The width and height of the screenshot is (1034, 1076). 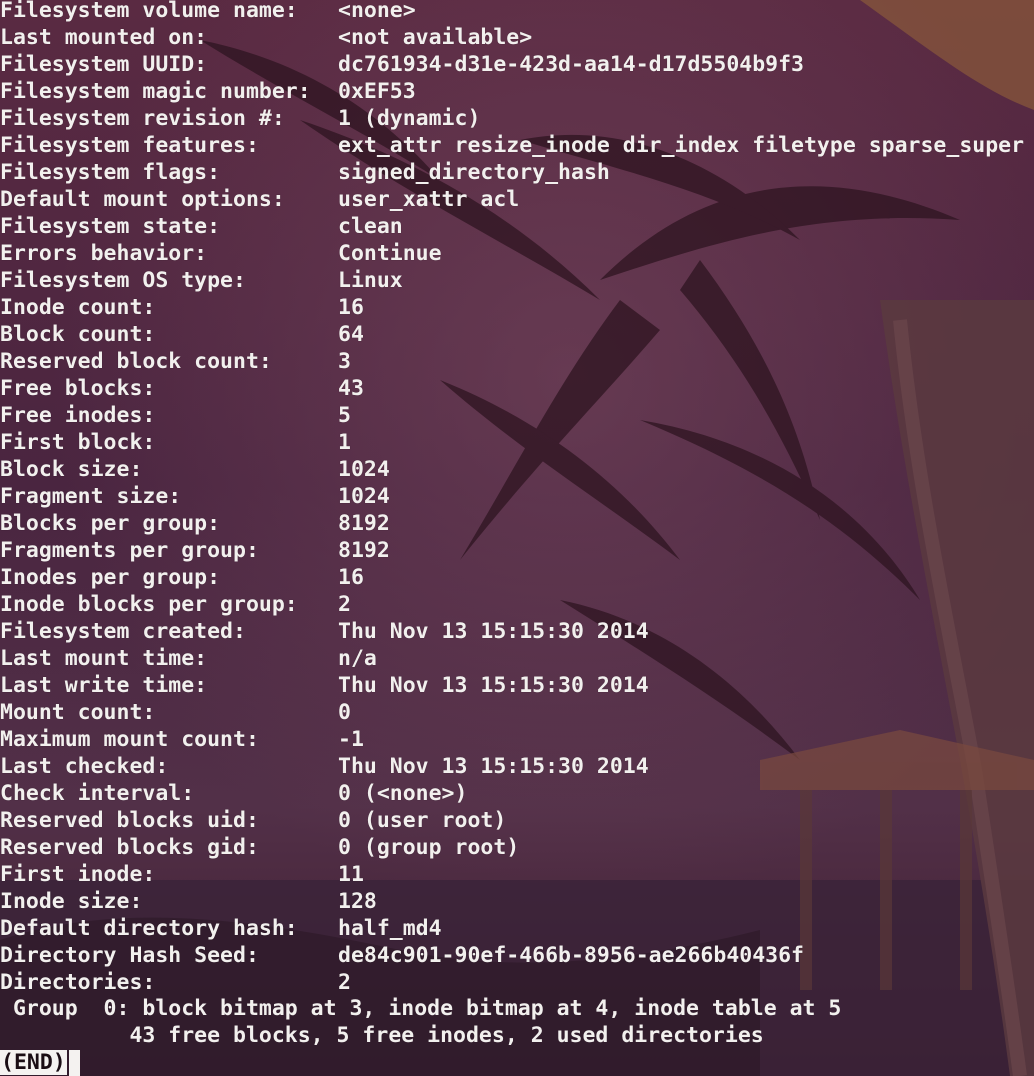 What do you see at coordinates (78, 334) in the screenshot?
I see `field-key: Block count:` at bounding box center [78, 334].